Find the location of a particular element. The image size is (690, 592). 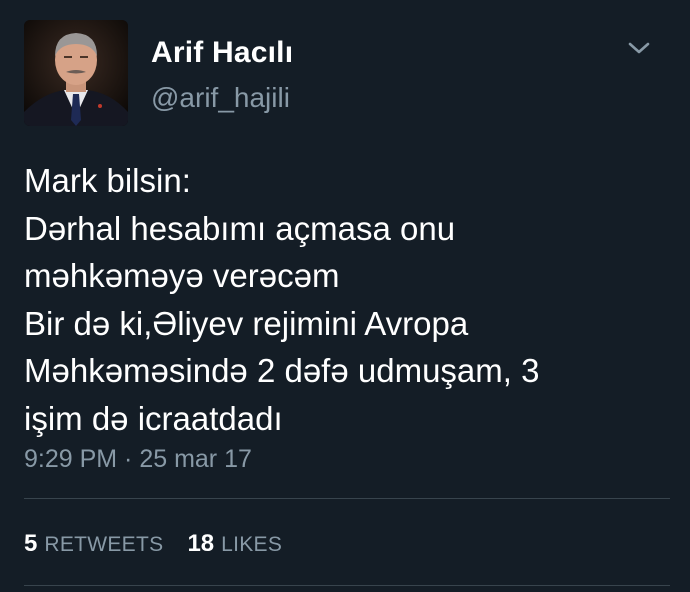

likes-stat: 18 LIKES is located at coordinates (234, 544).